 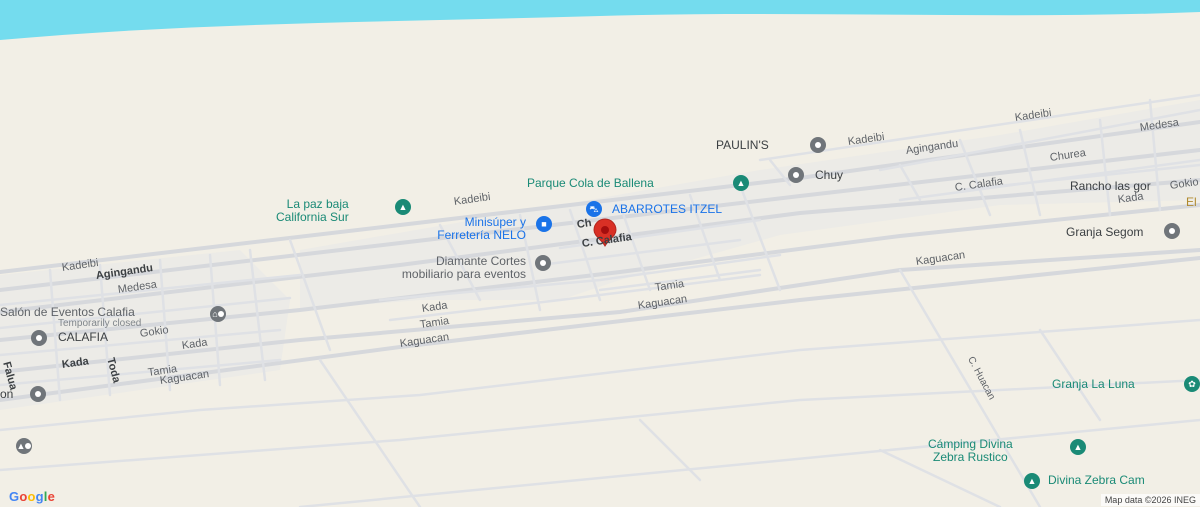 What do you see at coordinates (829, 175) in the screenshot?
I see `poi-label-chuy: Chuy` at bounding box center [829, 175].